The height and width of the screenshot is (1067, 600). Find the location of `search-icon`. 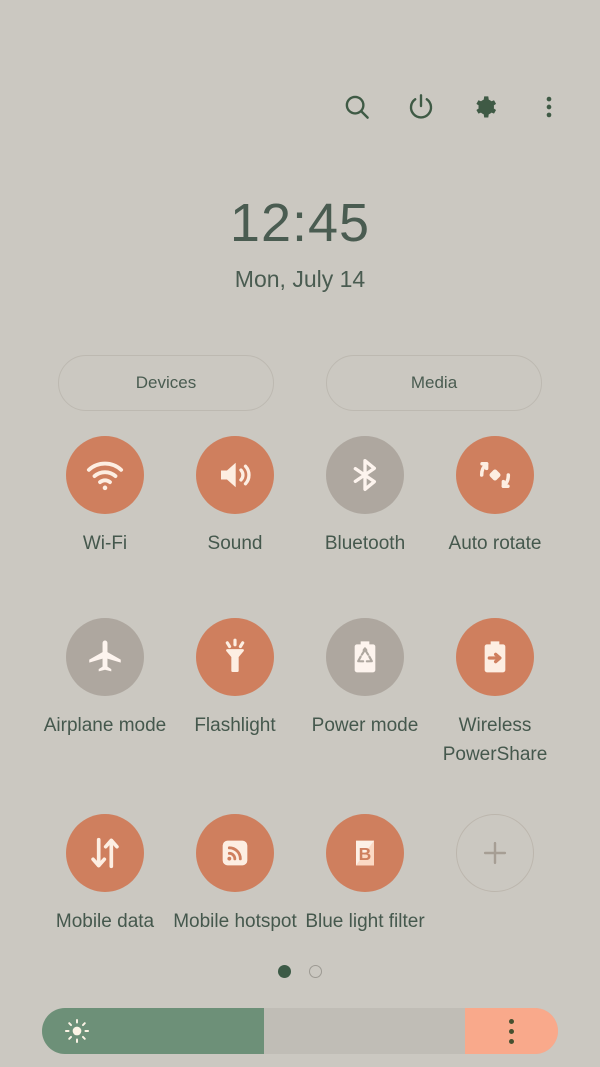

search-icon is located at coordinates (357, 107).